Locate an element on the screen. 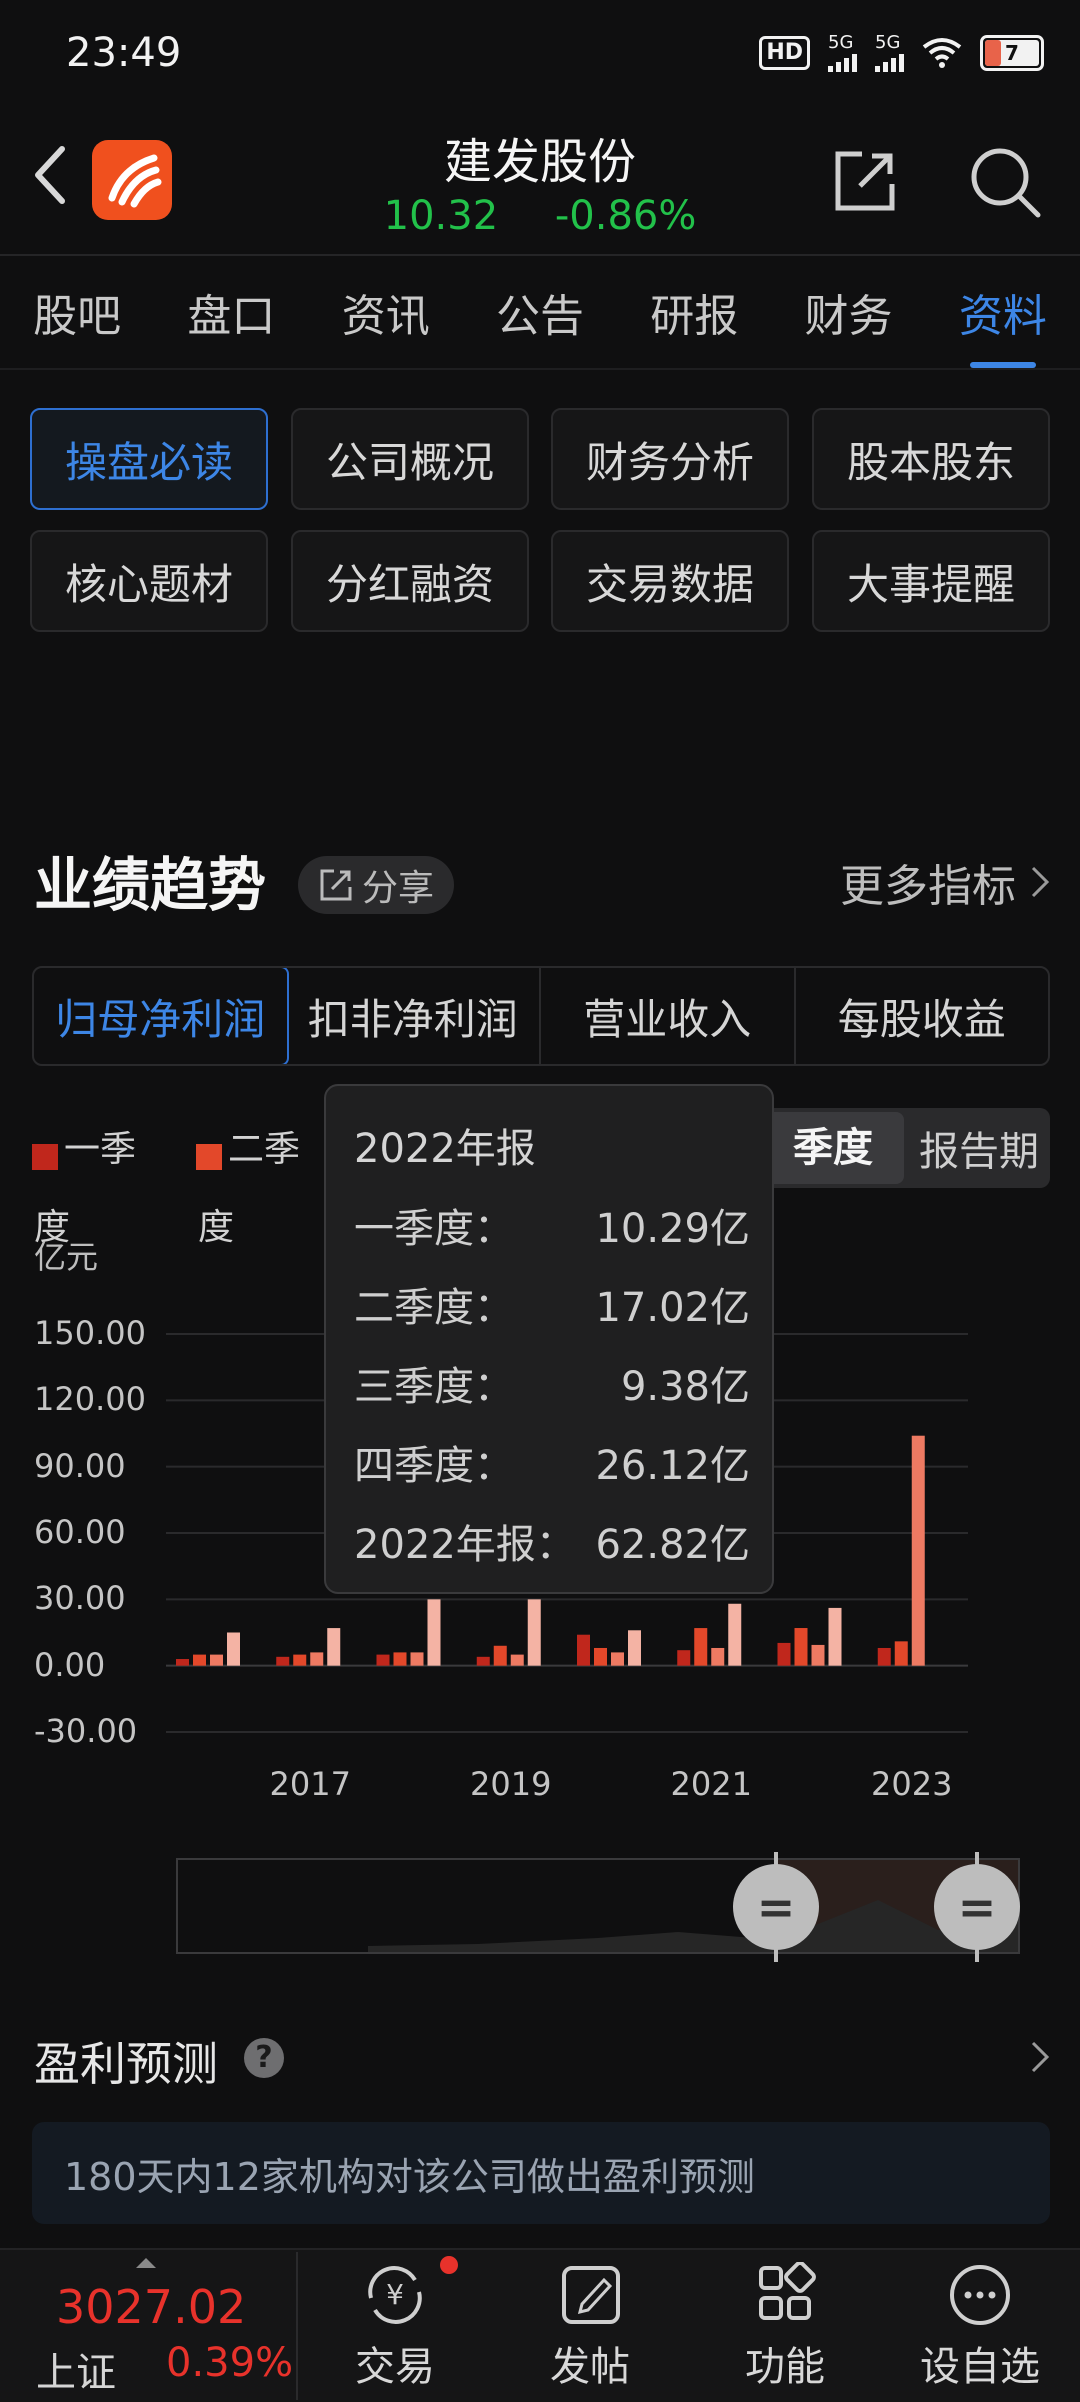  notification-dot is located at coordinates (449, 2265).